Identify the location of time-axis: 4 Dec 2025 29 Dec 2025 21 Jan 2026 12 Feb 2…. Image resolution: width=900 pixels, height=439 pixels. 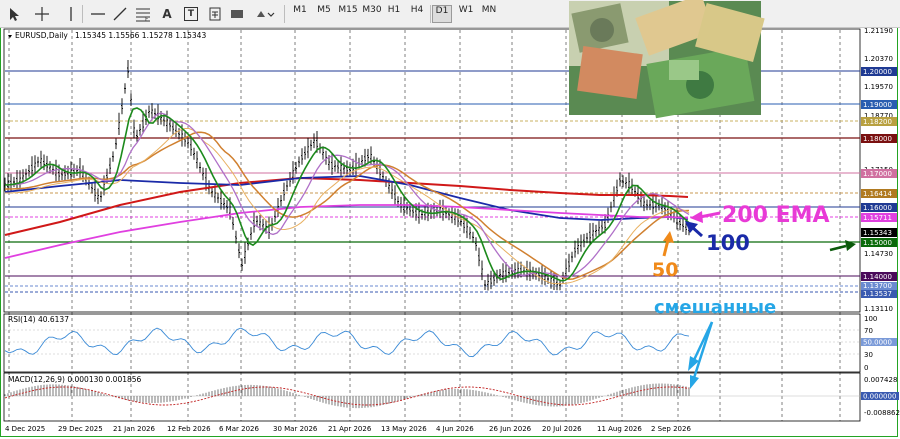
(348, 429).